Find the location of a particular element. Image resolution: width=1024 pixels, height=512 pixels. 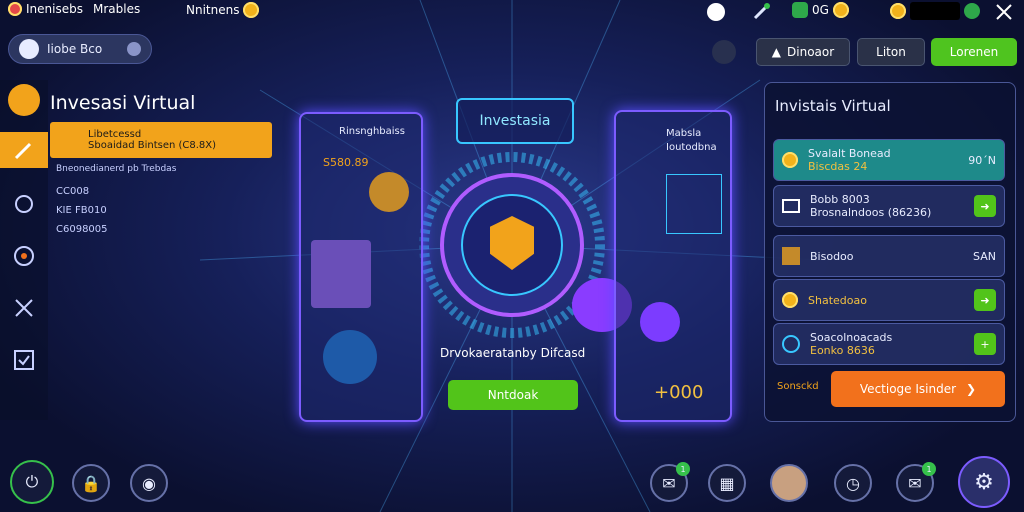

swirl-icon is located at coordinates (791, 344).